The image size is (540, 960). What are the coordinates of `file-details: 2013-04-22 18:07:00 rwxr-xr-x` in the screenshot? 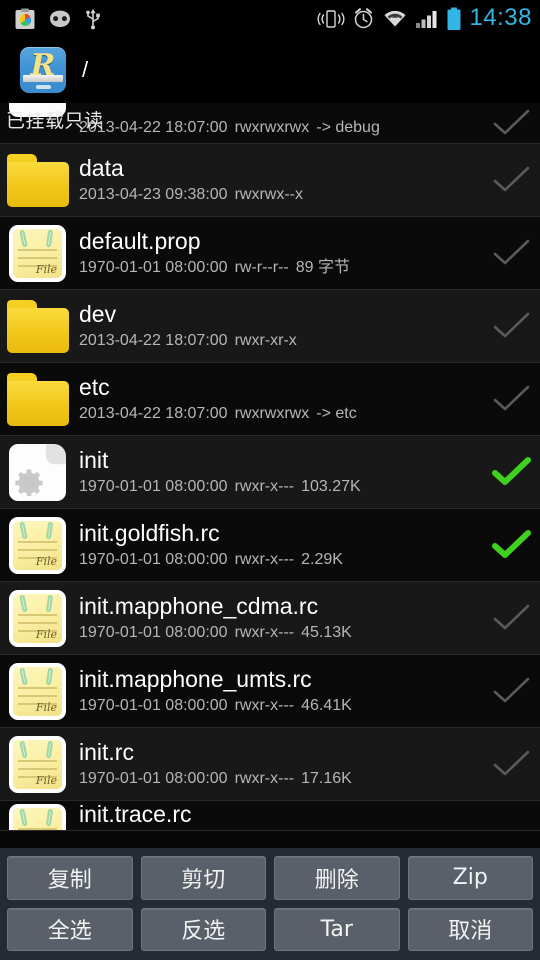 It's located at (286, 341).